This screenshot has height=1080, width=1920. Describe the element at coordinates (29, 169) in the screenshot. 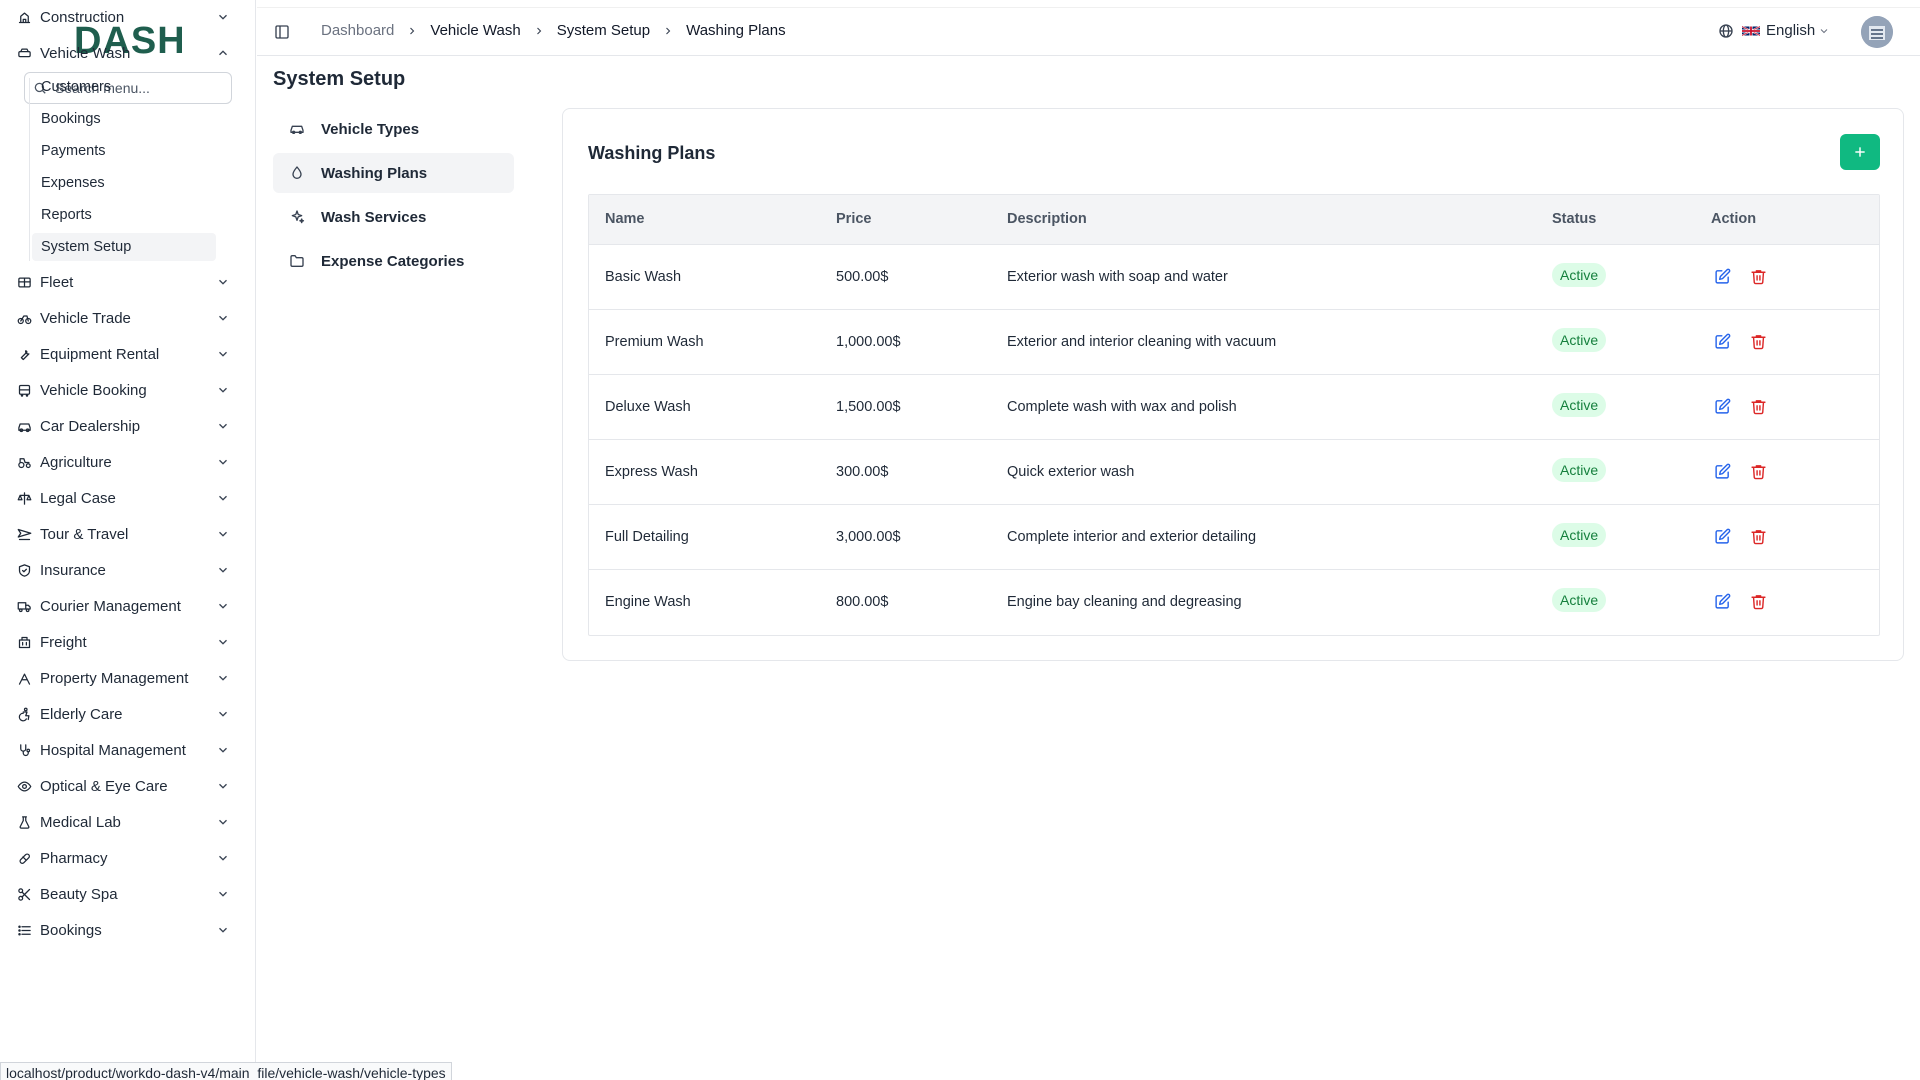

I see `submenu-guide-line` at that location.